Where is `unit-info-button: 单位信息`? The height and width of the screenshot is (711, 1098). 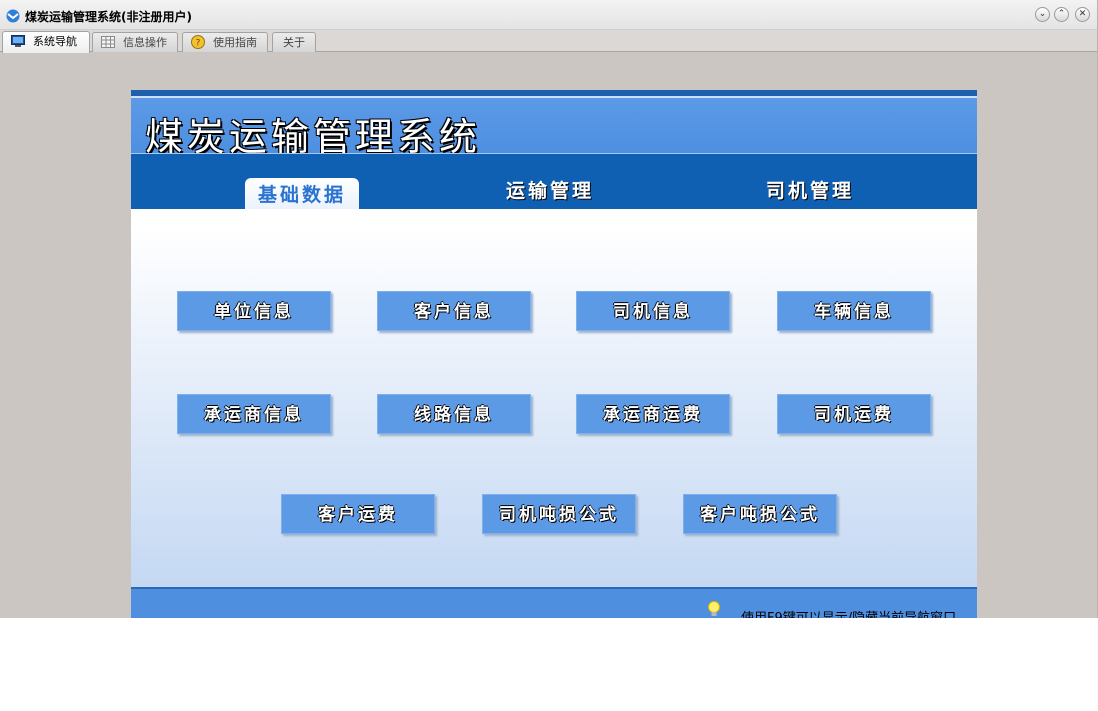
unit-info-button: 单位信息 is located at coordinates (254, 311).